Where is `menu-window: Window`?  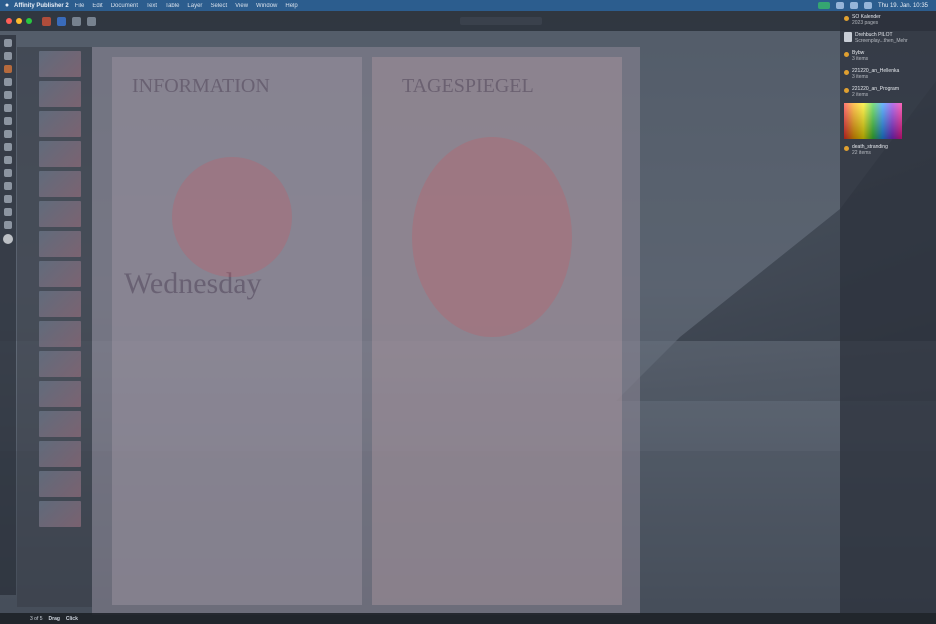
menu-window: Window is located at coordinates (266, 6).